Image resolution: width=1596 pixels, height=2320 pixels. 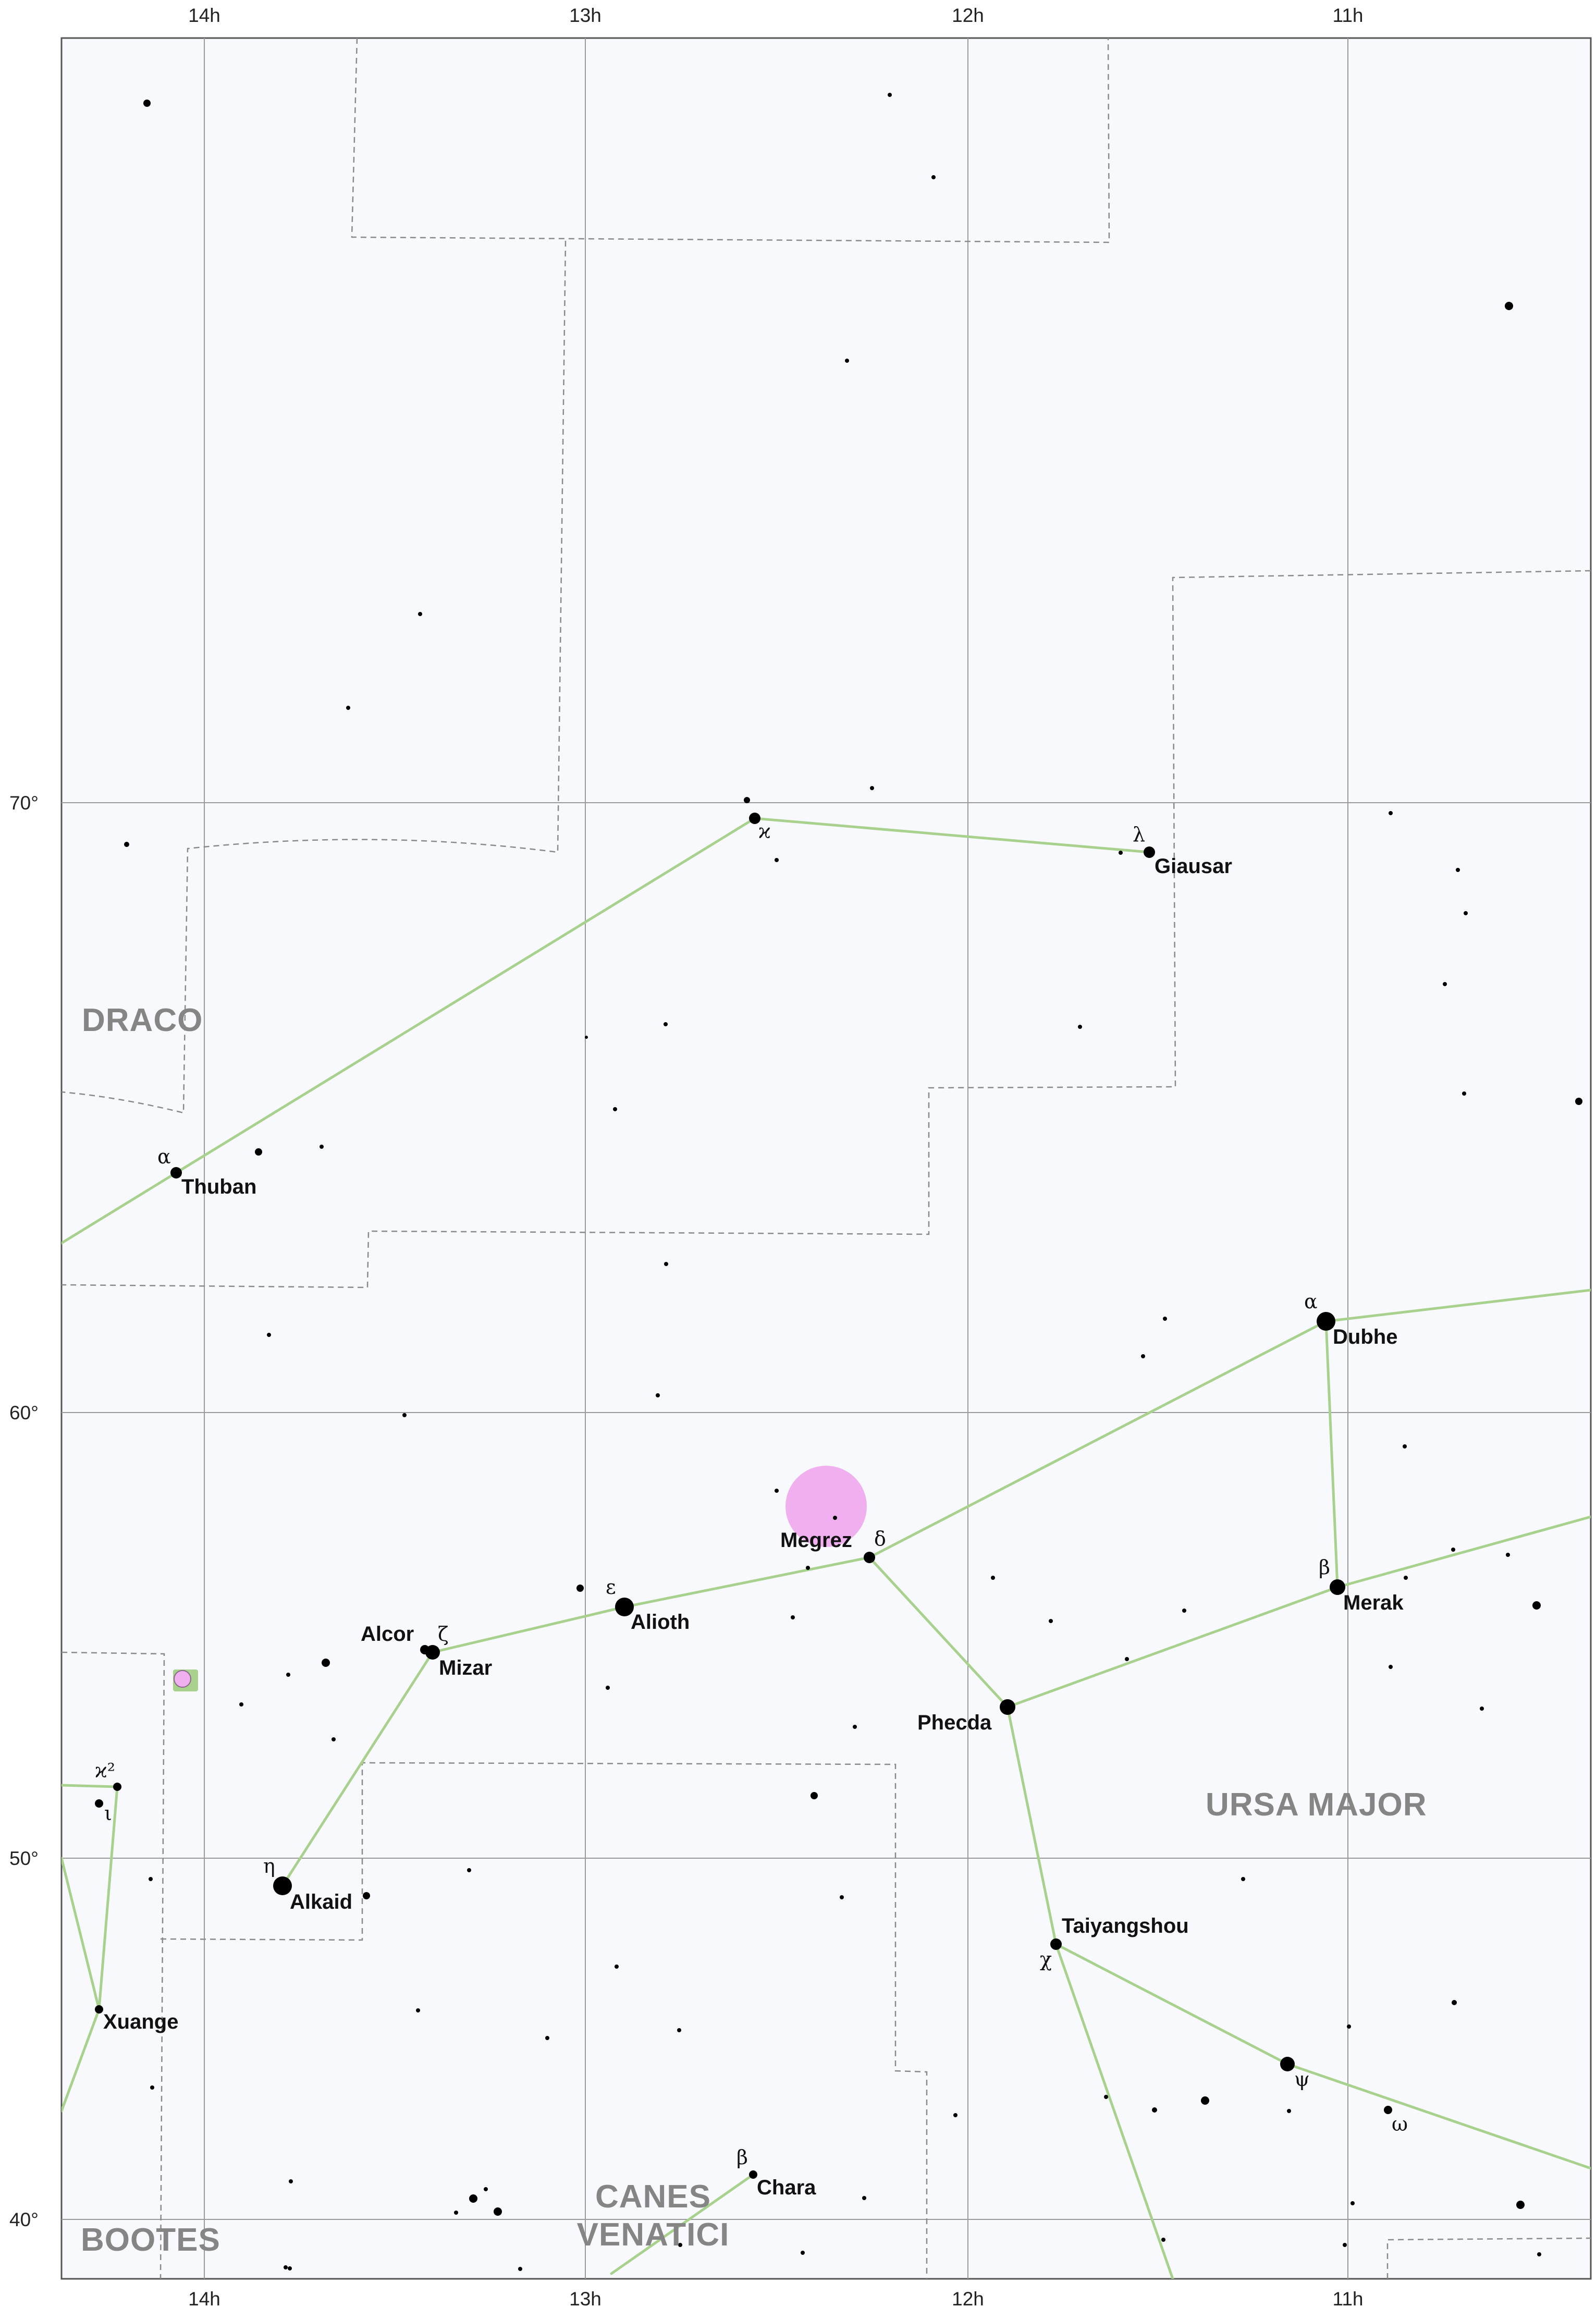 What do you see at coordinates (204, 2299) in the screenshot?
I see `ra-label-bottom-14h: 14h` at bounding box center [204, 2299].